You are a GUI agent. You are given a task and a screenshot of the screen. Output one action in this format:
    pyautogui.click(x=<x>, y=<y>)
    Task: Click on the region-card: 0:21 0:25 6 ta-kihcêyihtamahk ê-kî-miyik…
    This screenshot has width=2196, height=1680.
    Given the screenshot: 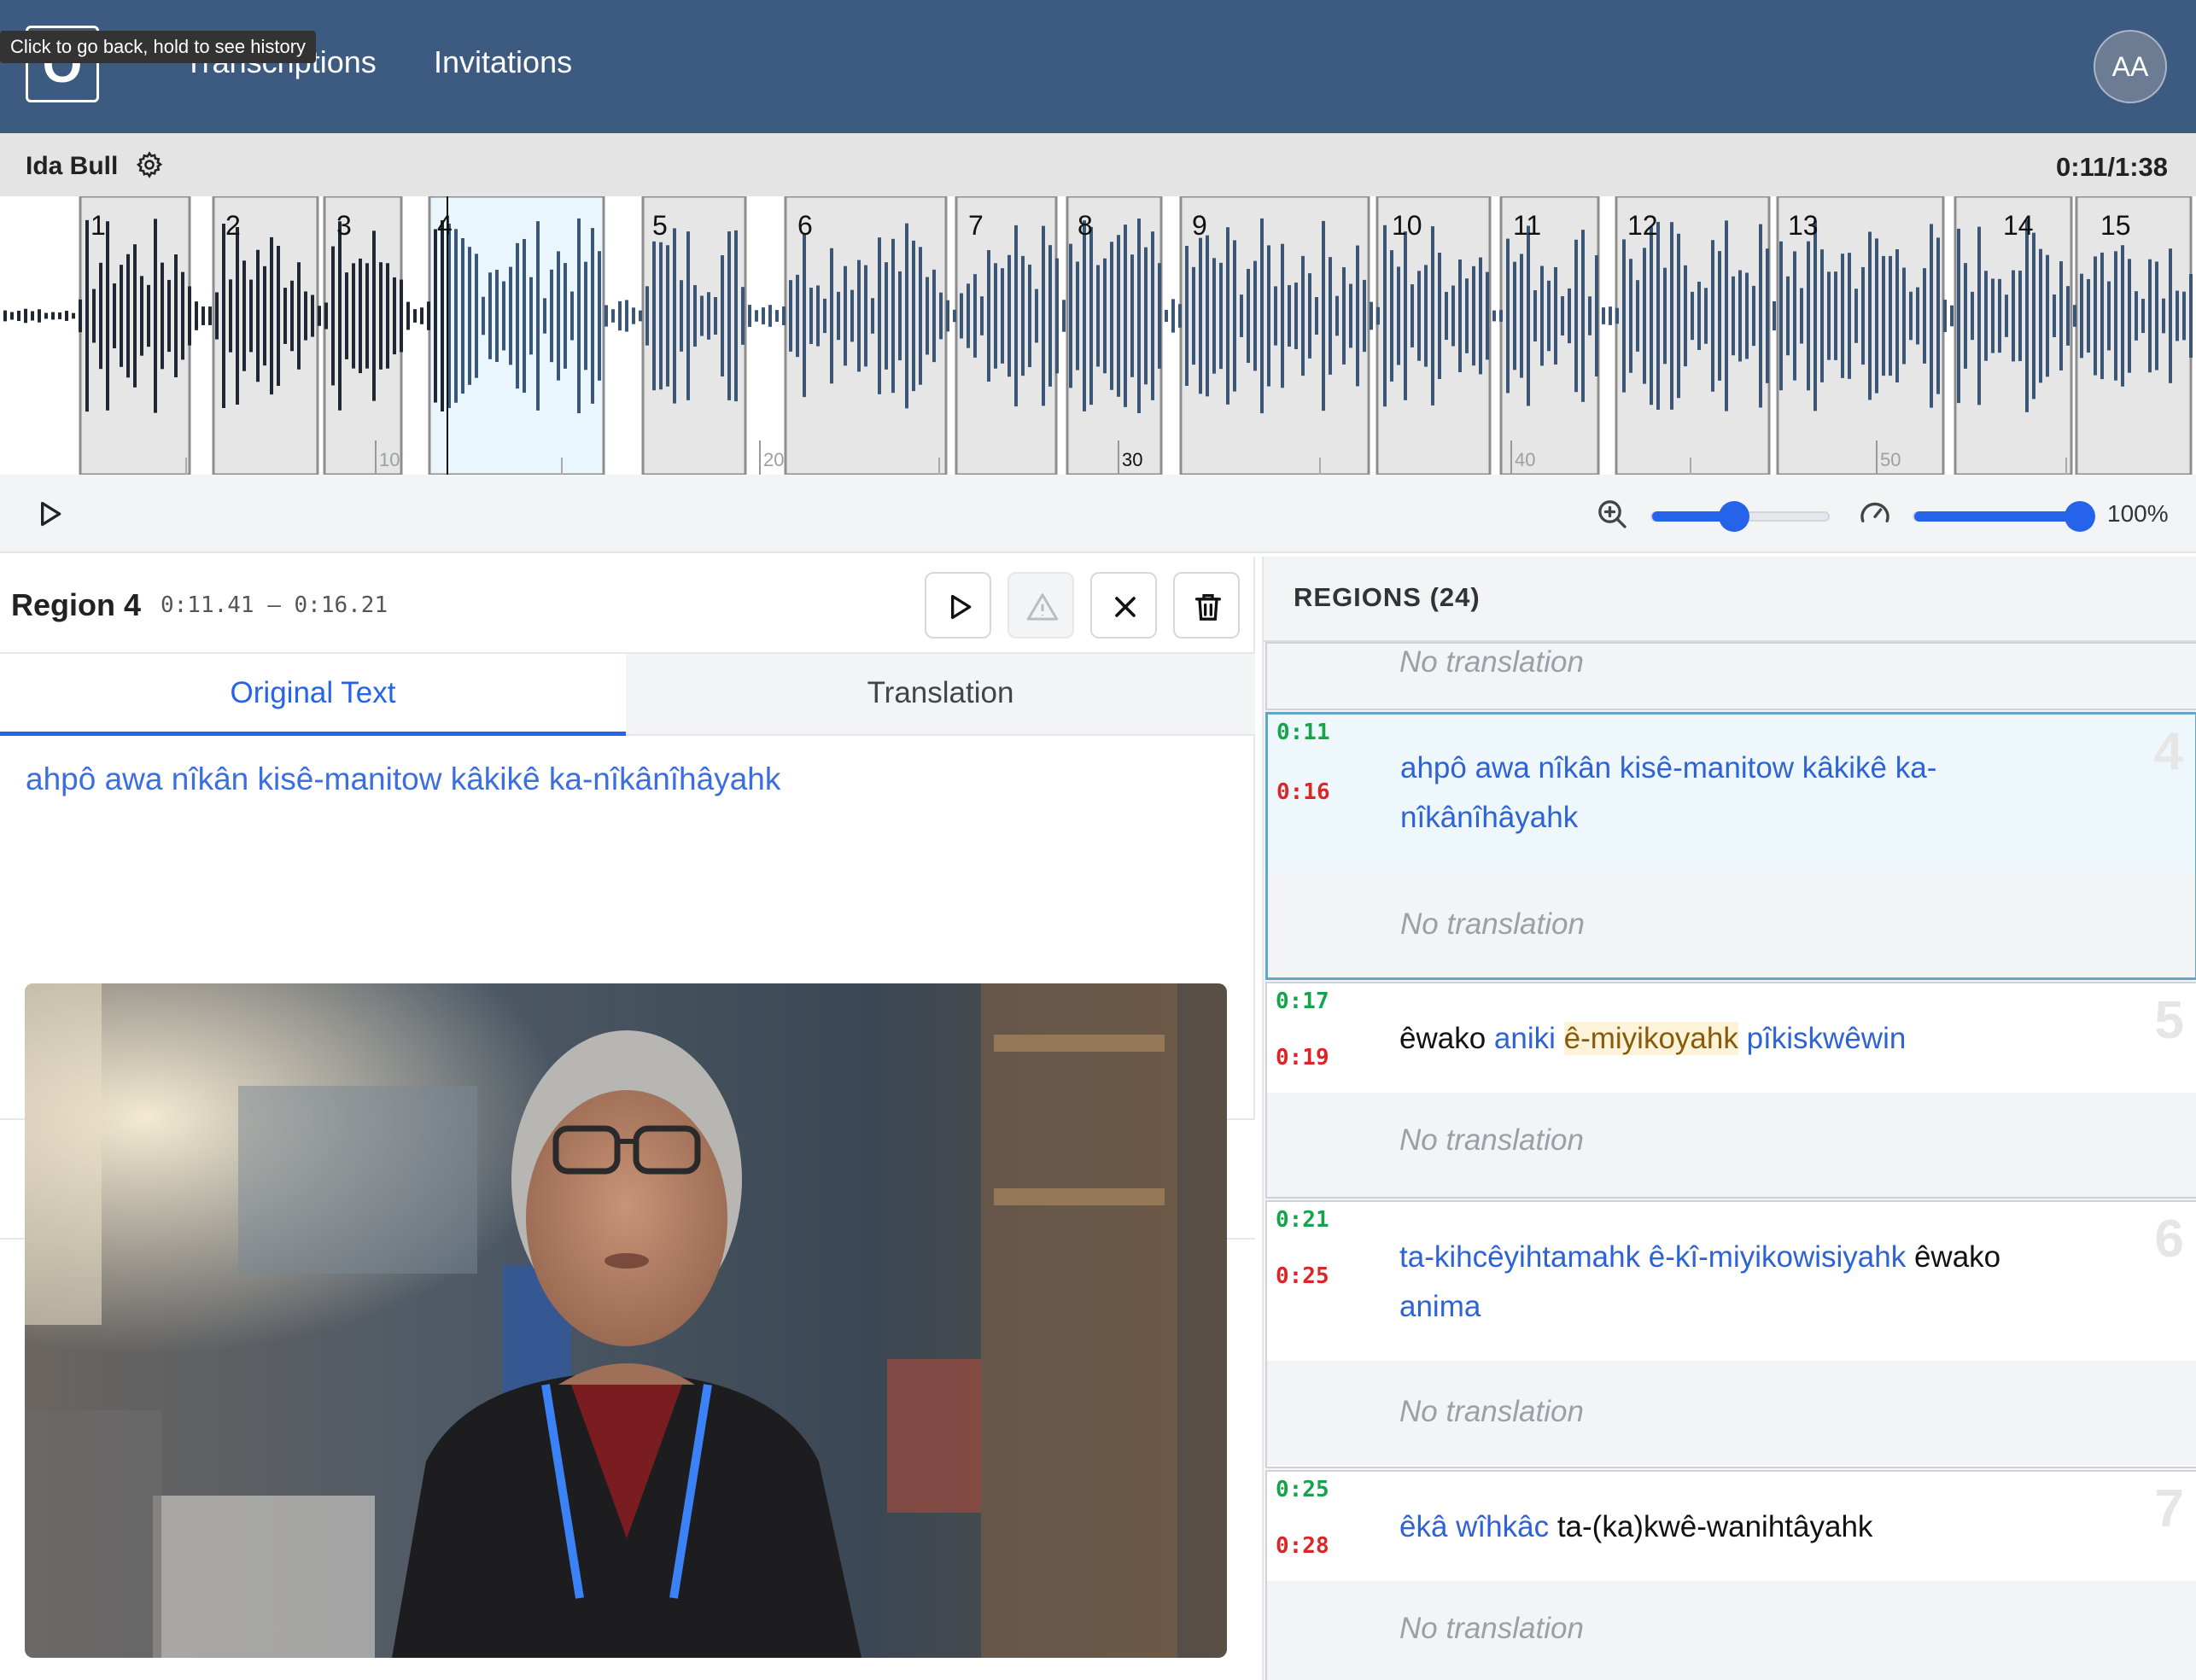 What is the action you would take?
    pyautogui.click(x=1730, y=1334)
    